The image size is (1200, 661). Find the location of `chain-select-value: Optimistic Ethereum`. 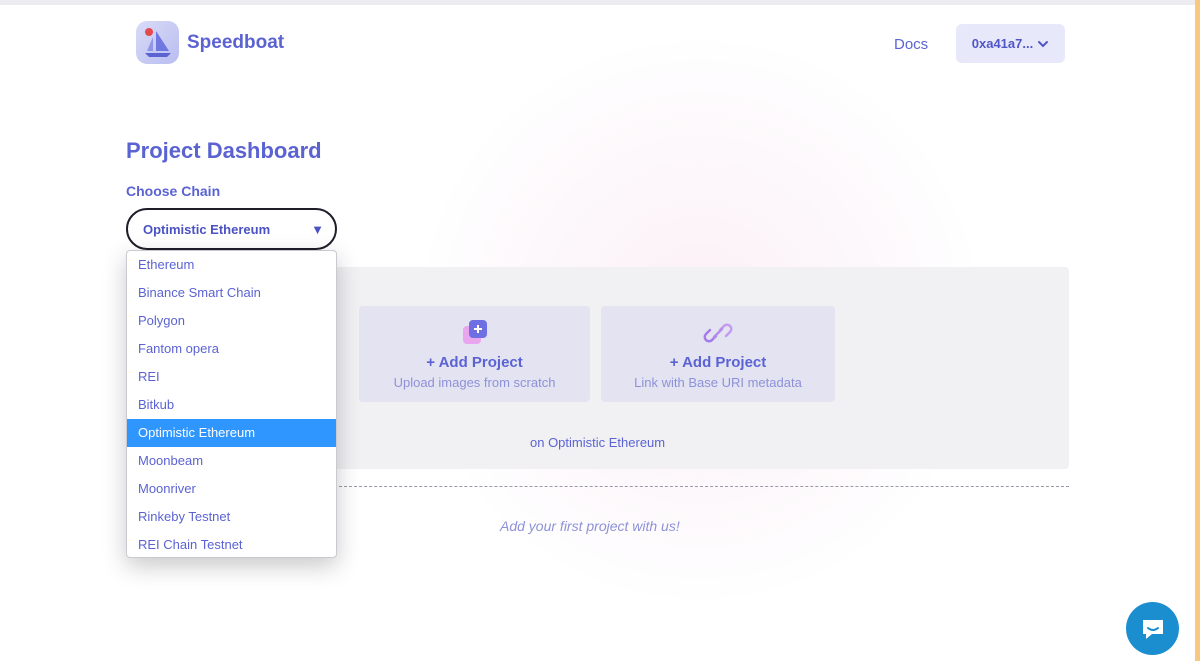

chain-select-value: Optimistic Ethereum is located at coordinates (207, 229).